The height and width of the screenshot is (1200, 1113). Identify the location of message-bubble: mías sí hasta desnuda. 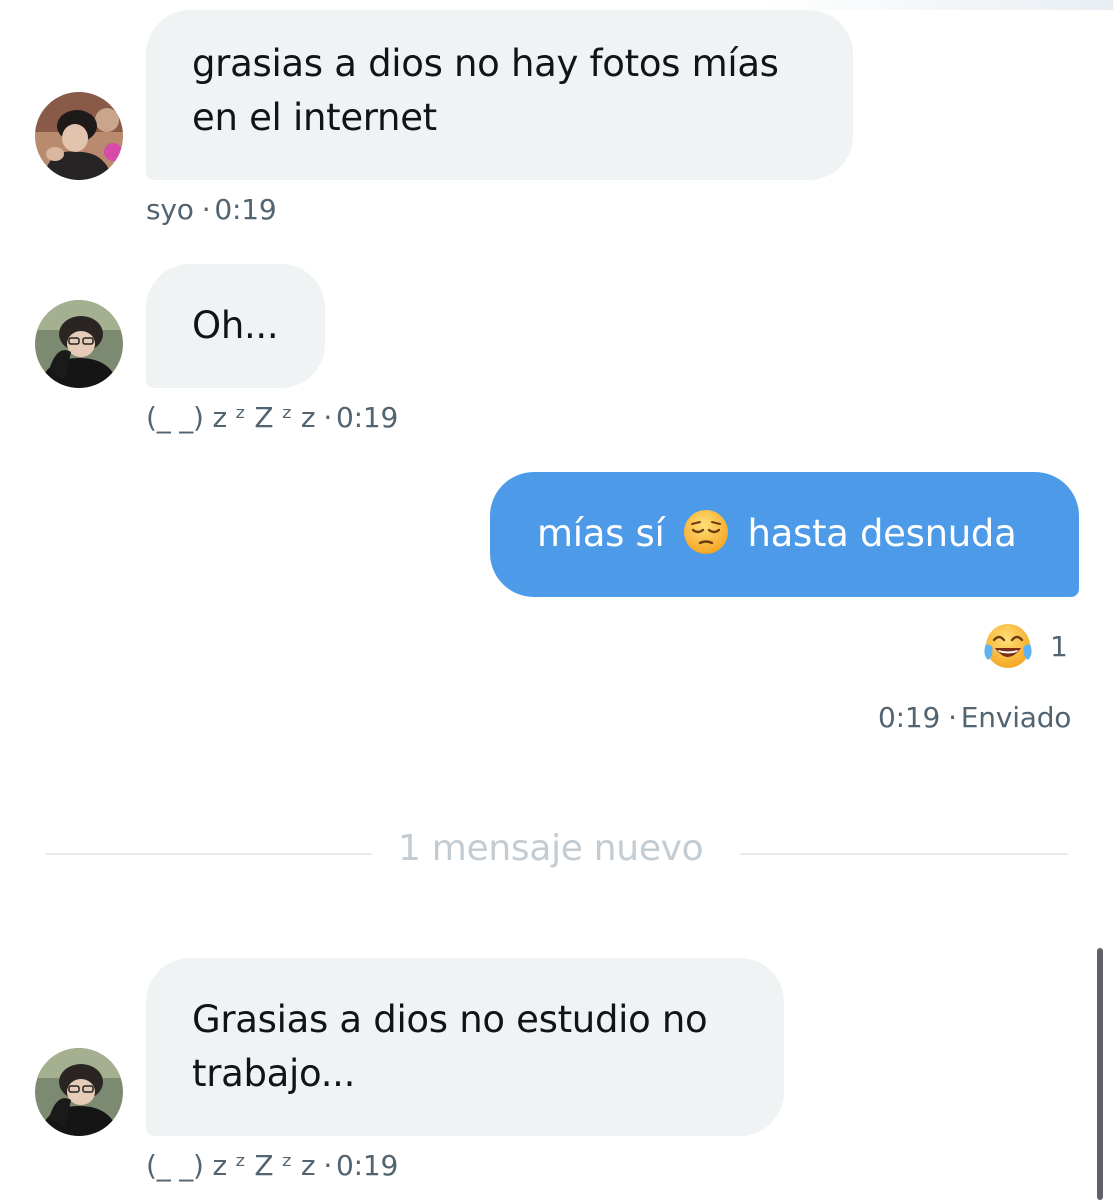
(784, 534).